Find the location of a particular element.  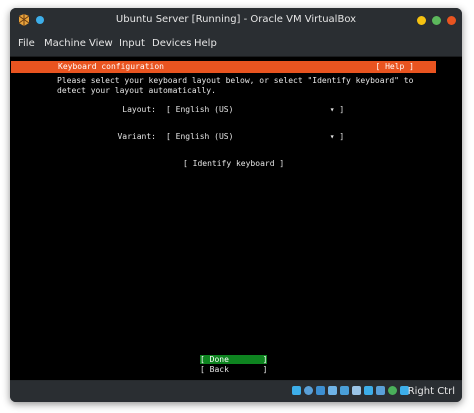

done-button: [ Done ] is located at coordinates (234, 359).